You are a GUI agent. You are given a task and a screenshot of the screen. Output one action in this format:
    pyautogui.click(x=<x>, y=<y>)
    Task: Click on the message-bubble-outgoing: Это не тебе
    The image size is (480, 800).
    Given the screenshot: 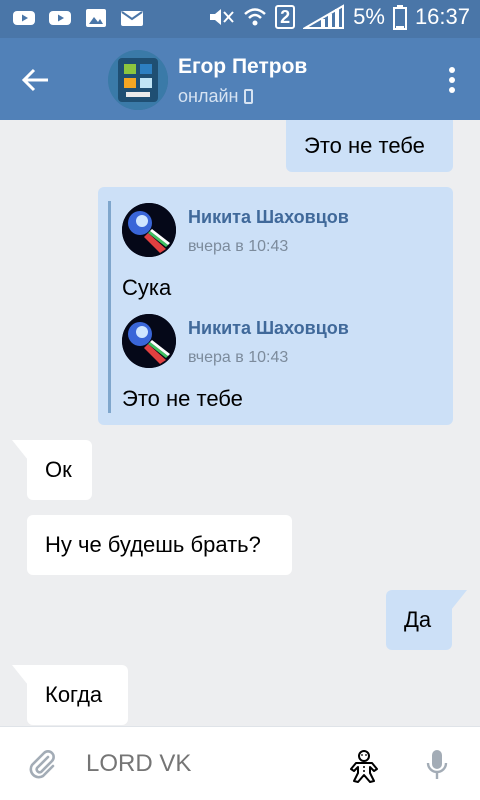 What is the action you would take?
    pyautogui.click(x=369, y=146)
    